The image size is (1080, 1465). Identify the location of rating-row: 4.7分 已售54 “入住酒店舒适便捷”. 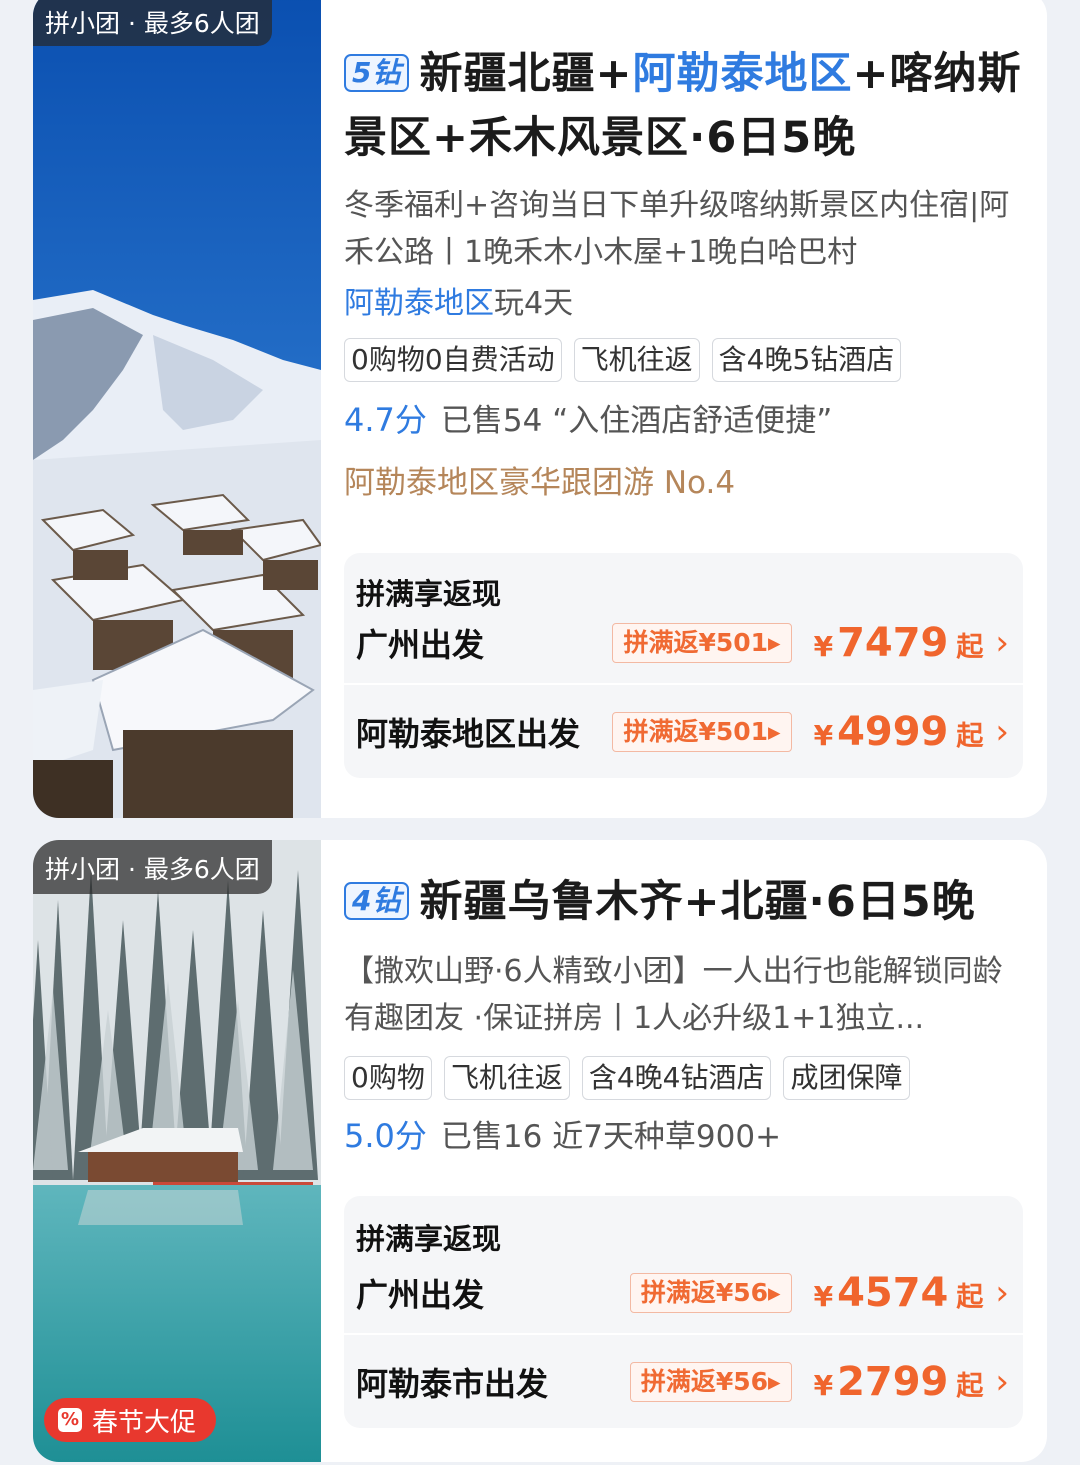
(683, 420).